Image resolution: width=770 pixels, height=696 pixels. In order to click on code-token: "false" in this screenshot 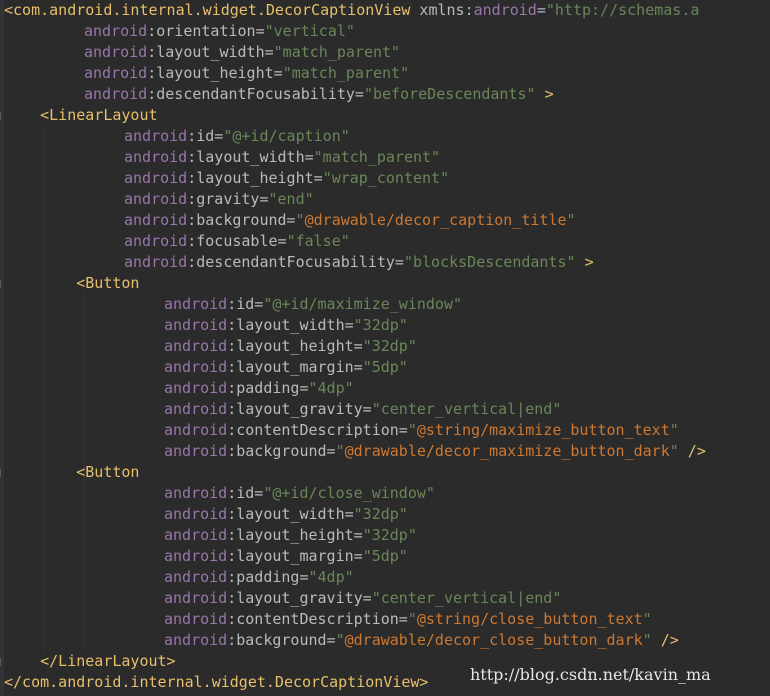, I will do `click(318, 241)`.